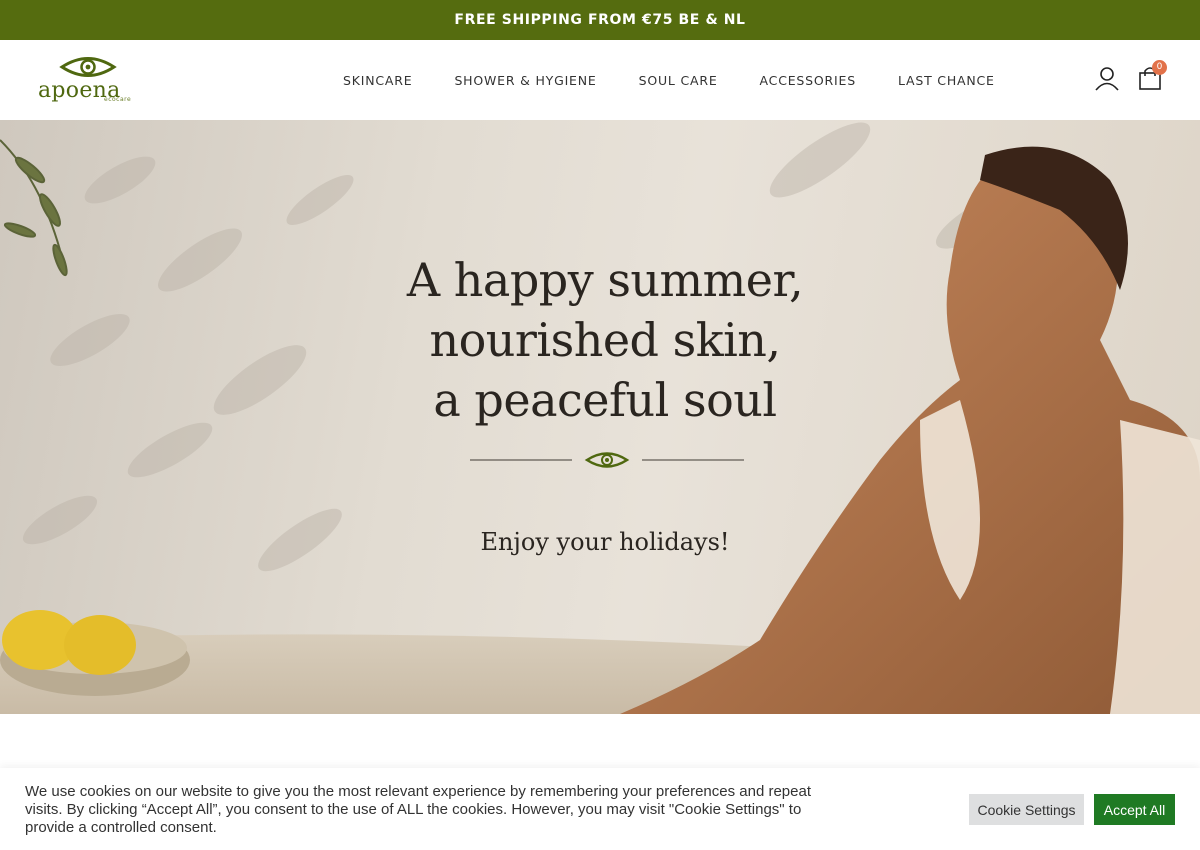 The width and height of the screenshot is (1200, 850). I want to click on brand-subtitle: ecocare, so click(118, 99).